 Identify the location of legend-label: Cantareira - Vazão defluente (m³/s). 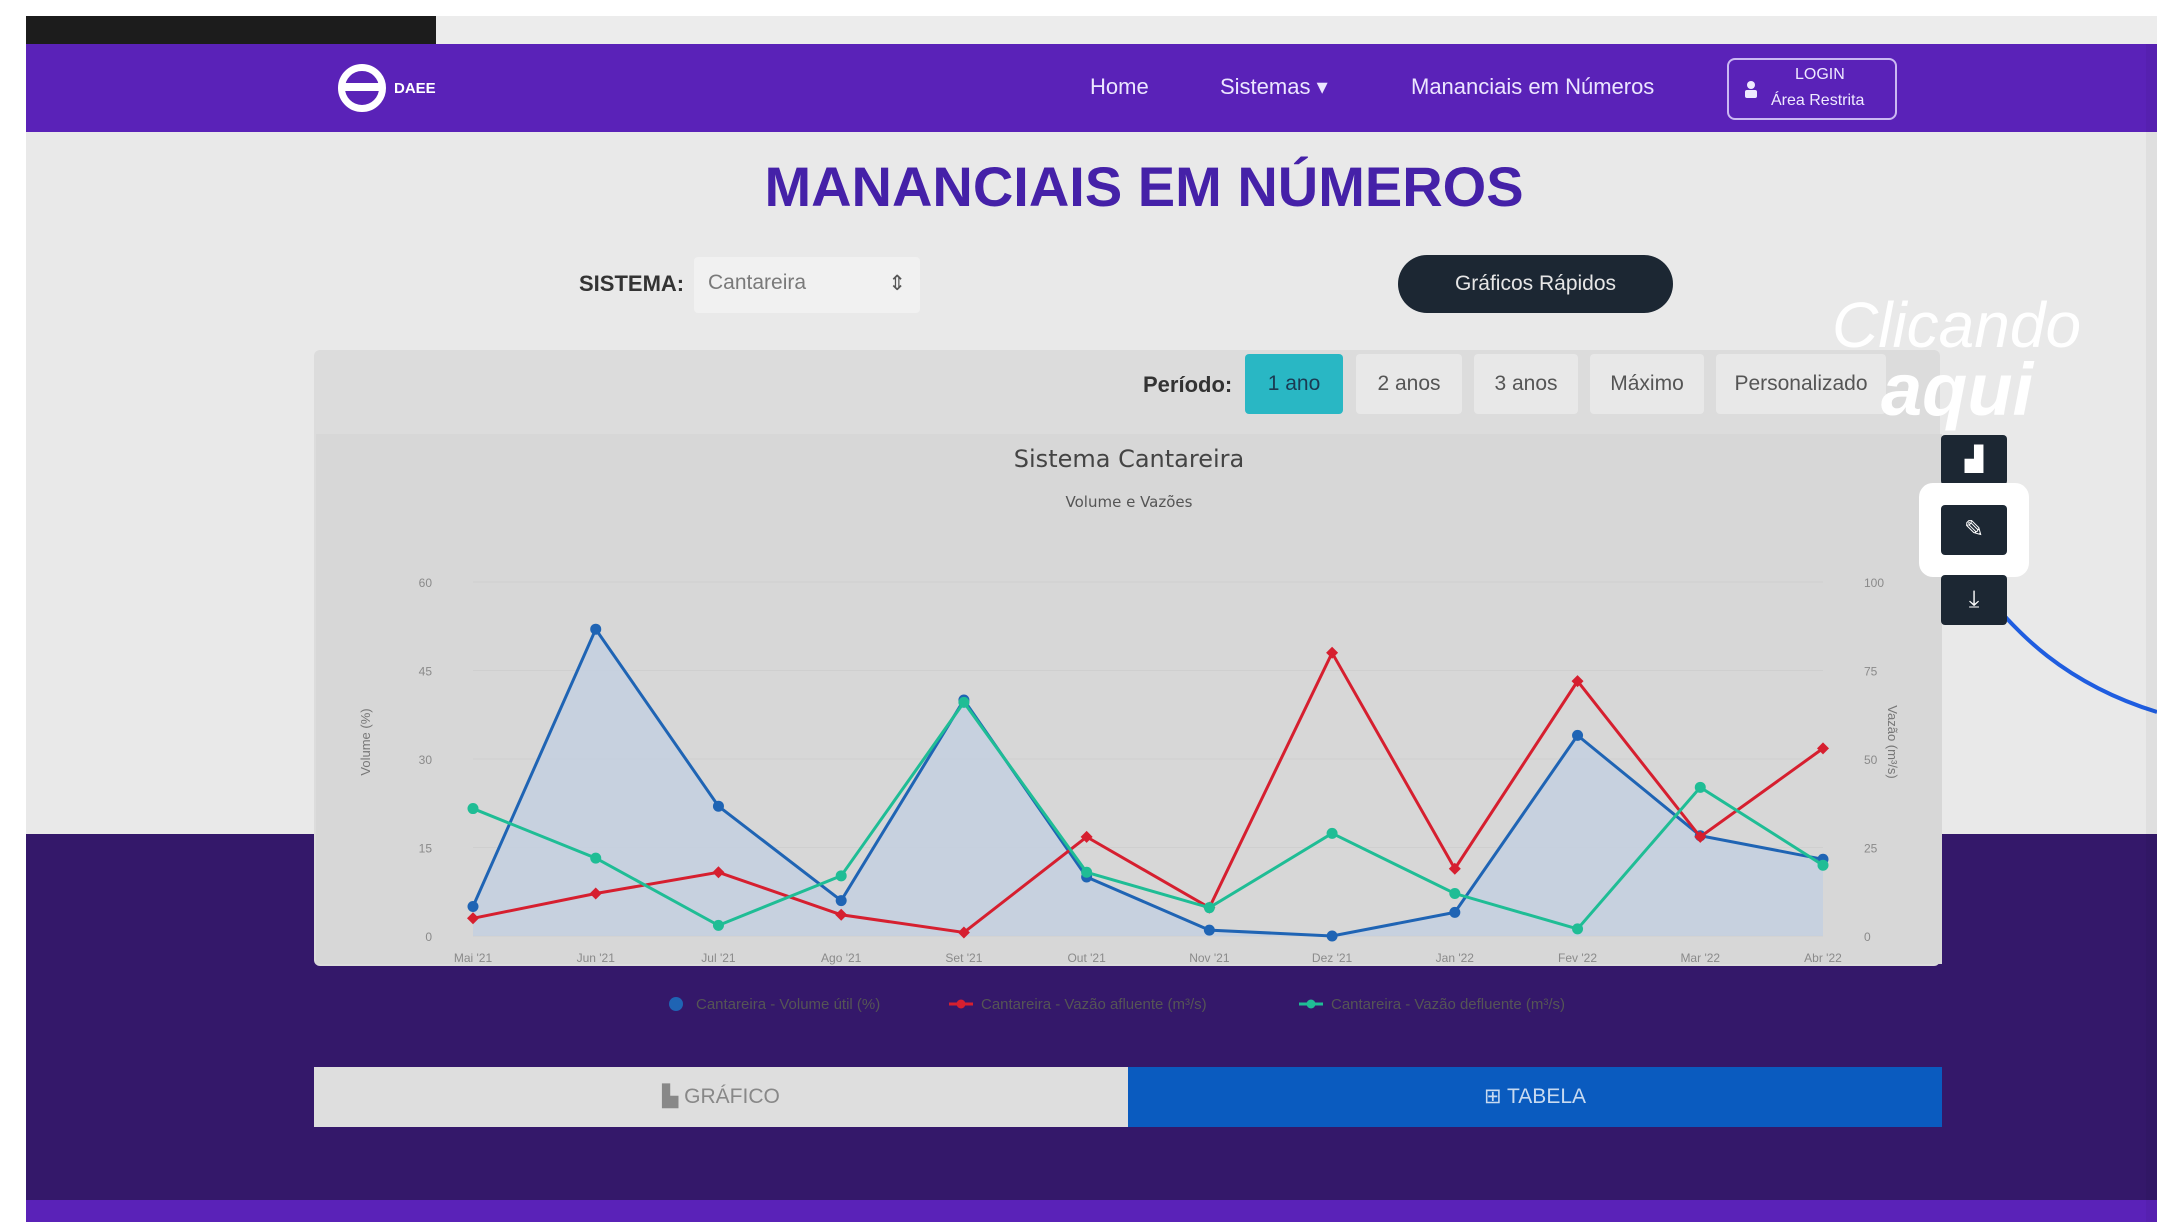
(1448, 1004).